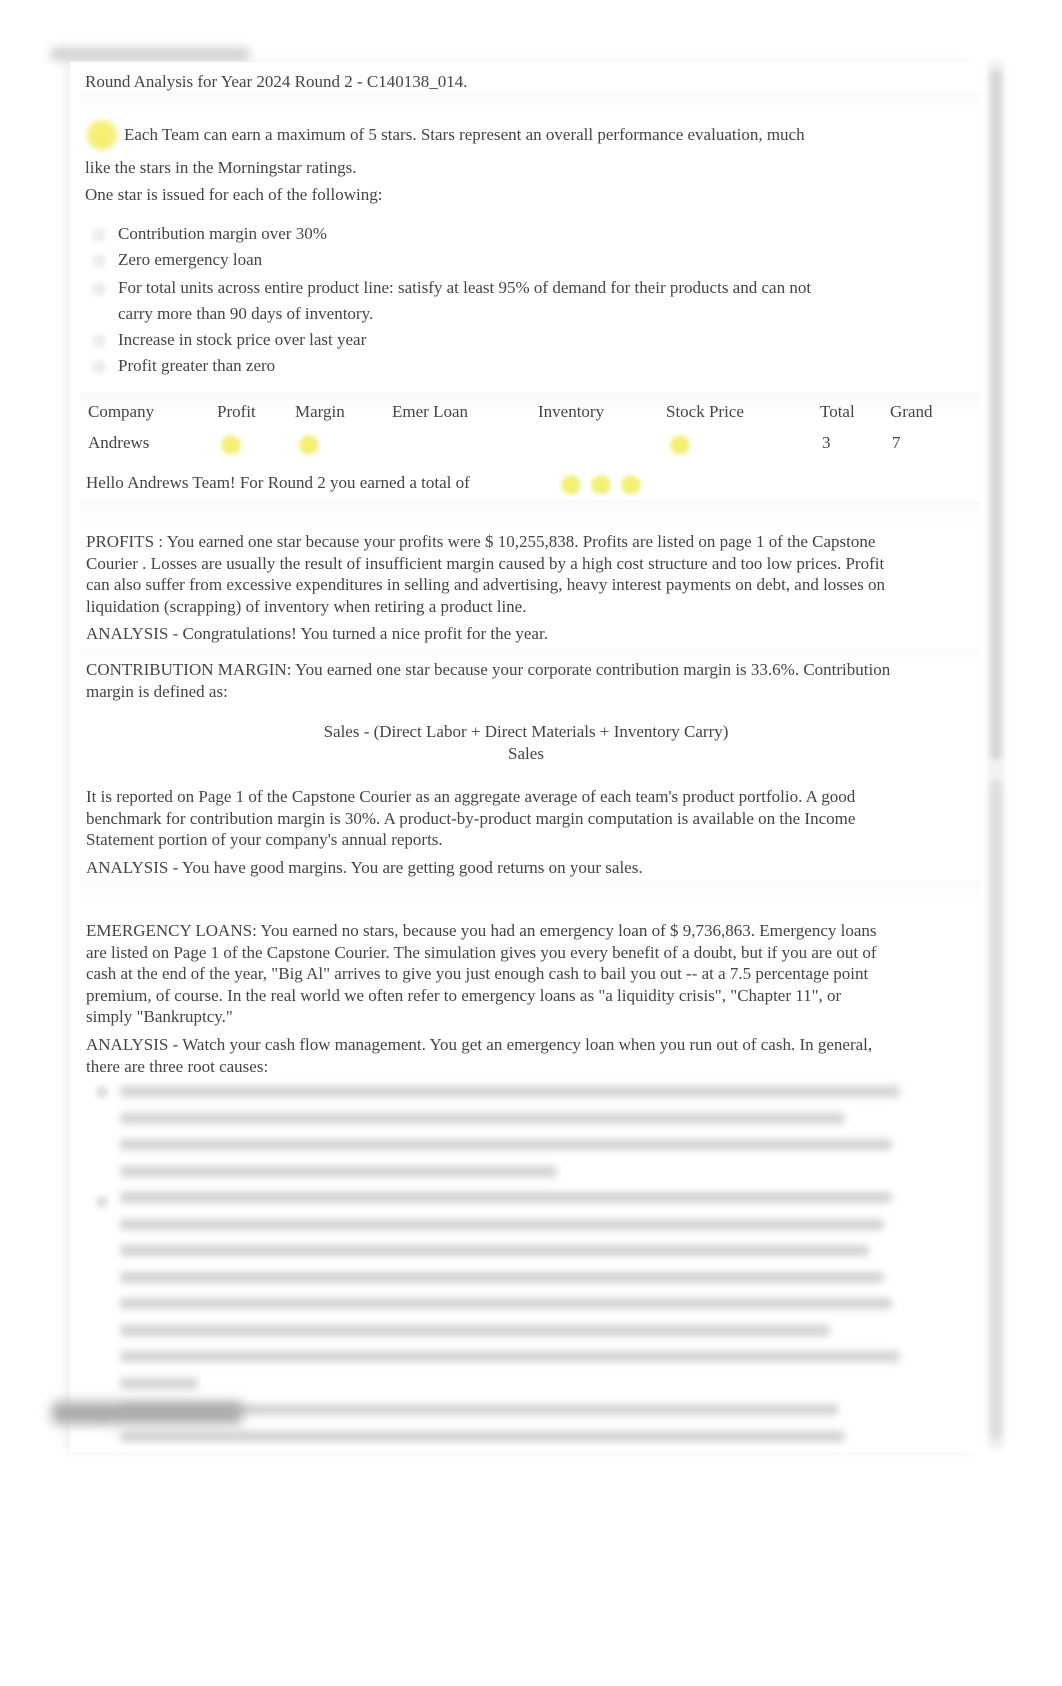  I want to click on header-grand: Grand, so click(911, 411).